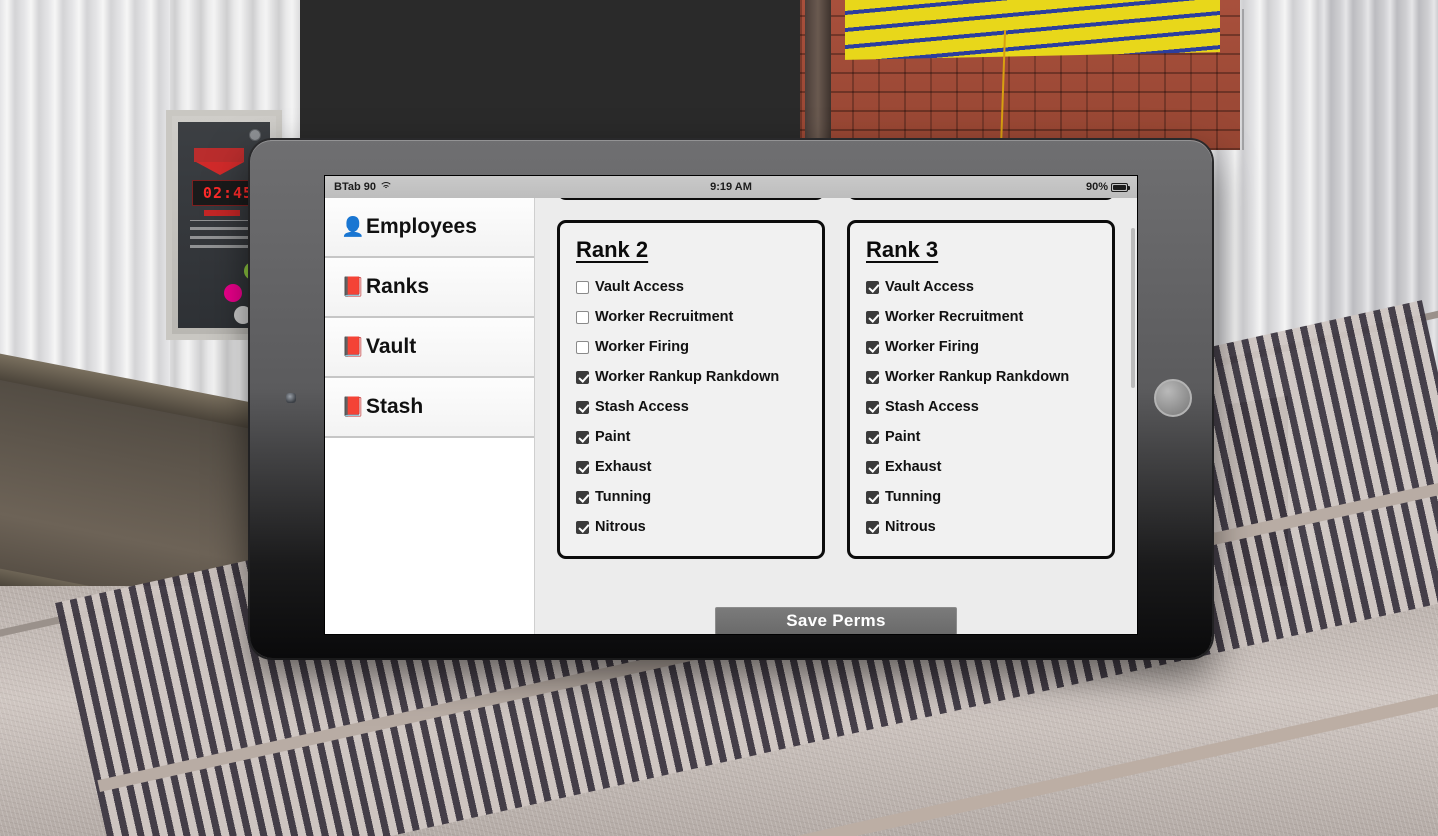 Image resolution: width=1438 pixels, height=836 pixels. Describe the element at coordinates (1120, 187) in the screenshot. I see `battery-icon` at that location.